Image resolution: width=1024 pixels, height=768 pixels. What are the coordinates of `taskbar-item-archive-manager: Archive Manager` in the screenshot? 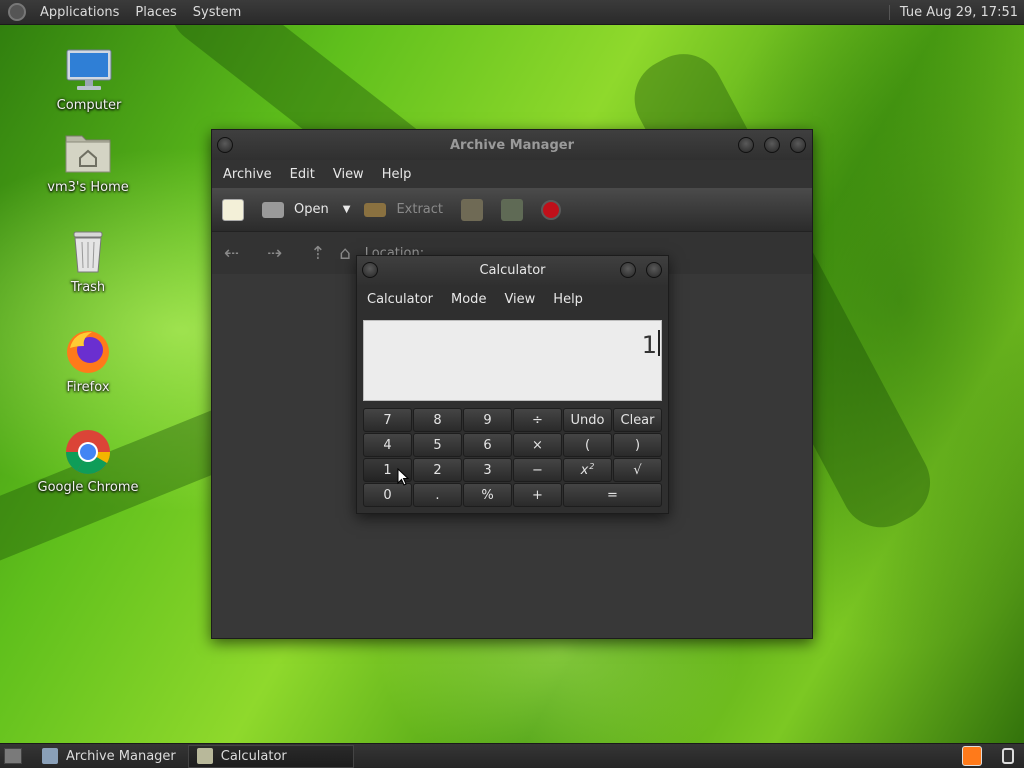 It's located at (109, 756).